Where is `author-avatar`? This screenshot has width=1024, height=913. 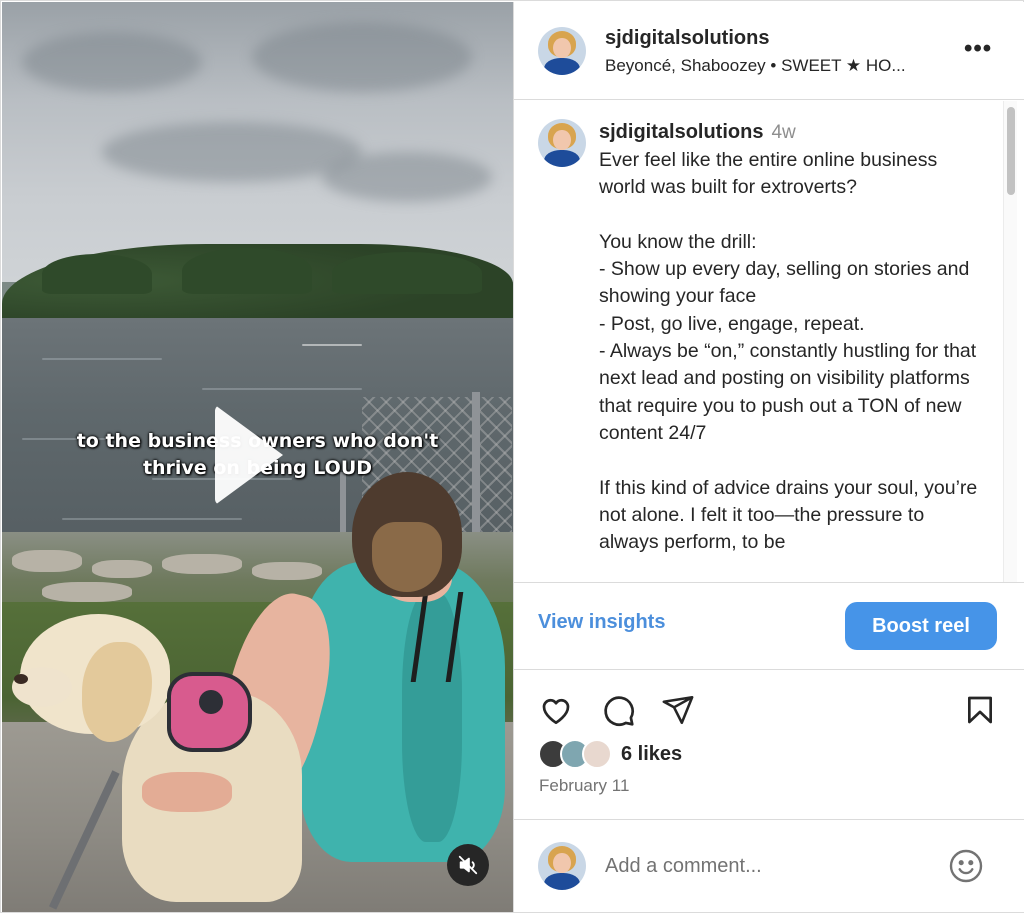 author-avatar is located at coordinates (562, 51).